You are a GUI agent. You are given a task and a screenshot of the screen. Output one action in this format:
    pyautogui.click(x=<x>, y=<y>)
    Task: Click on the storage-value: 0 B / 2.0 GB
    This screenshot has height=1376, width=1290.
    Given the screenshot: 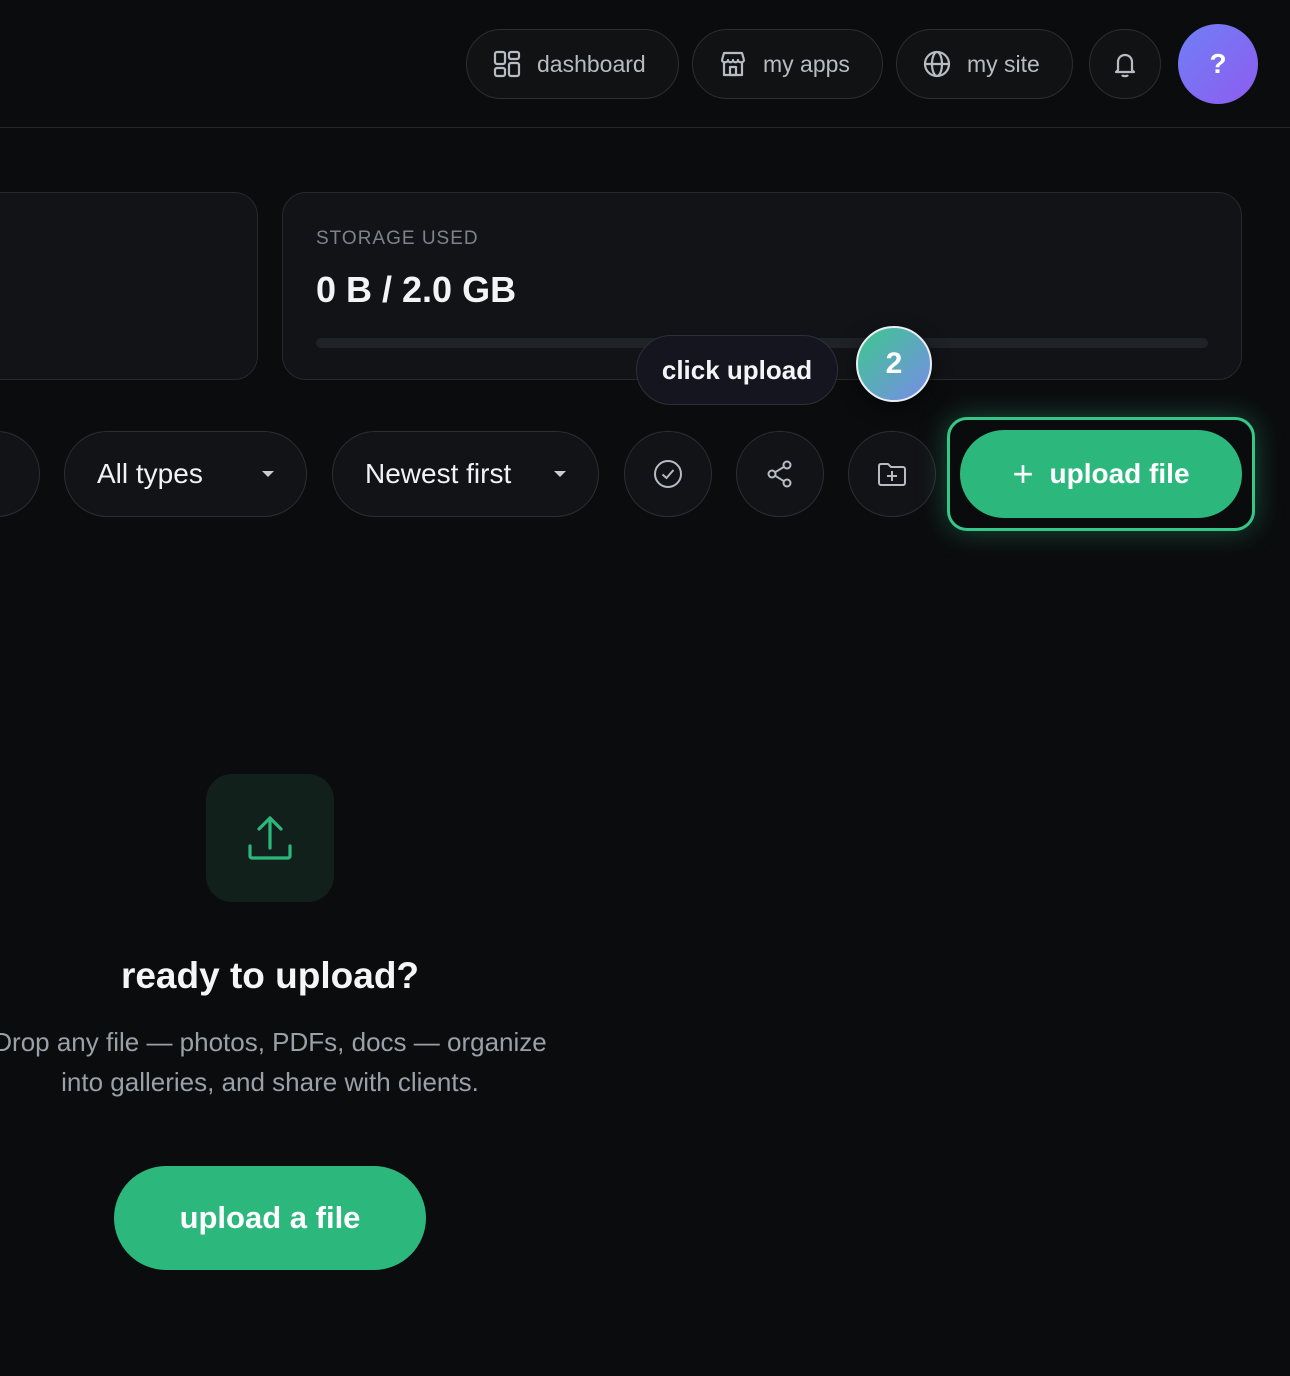 What is the action you would take?
    pyautogui.click(x=416, y=289)
    